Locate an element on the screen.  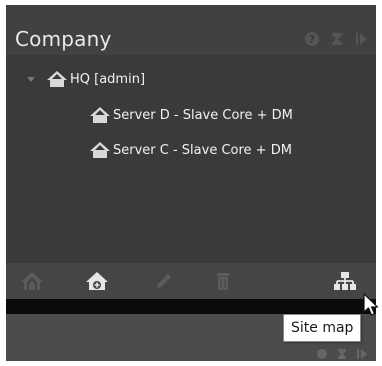
mouse-cursor-icon is located at coordinates (371, 304).